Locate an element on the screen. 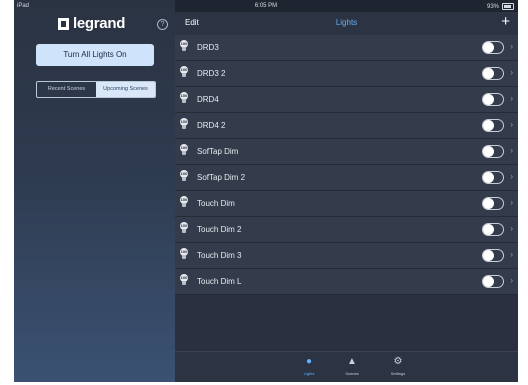 The height and width of the screenshot is (385, 528). tab-bar: ● Lights ▲ Scenes ⚙ Settings is located at coordinates (346, 366).